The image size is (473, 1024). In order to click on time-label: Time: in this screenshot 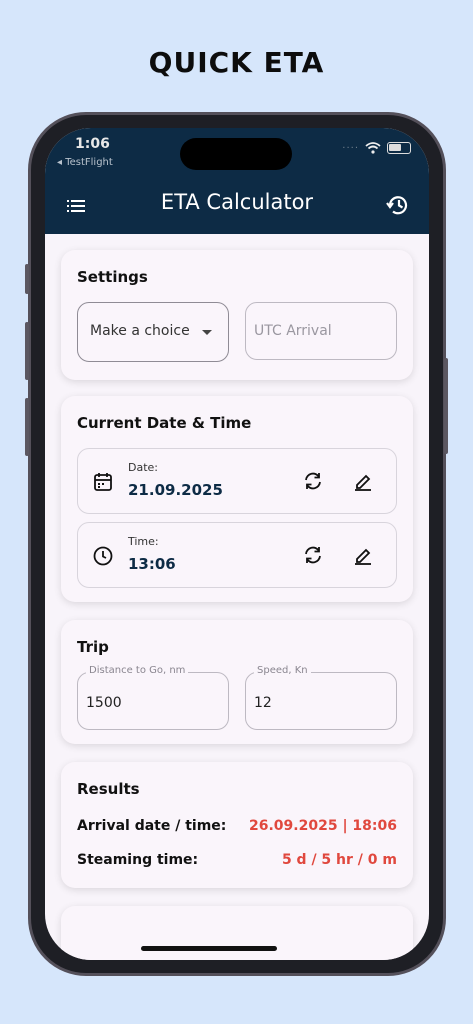, I will do `click(143, 541)`.